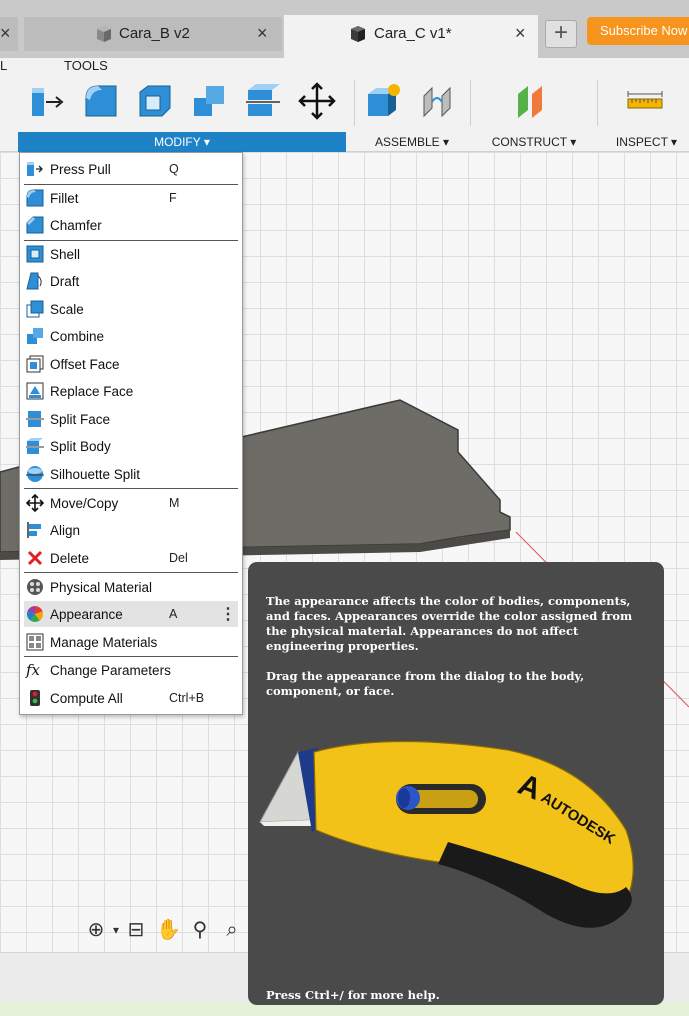  What do you see at coordinates (35, 309) in the screenshot?
I see `scale-icon` at bounding box center [35, 309].